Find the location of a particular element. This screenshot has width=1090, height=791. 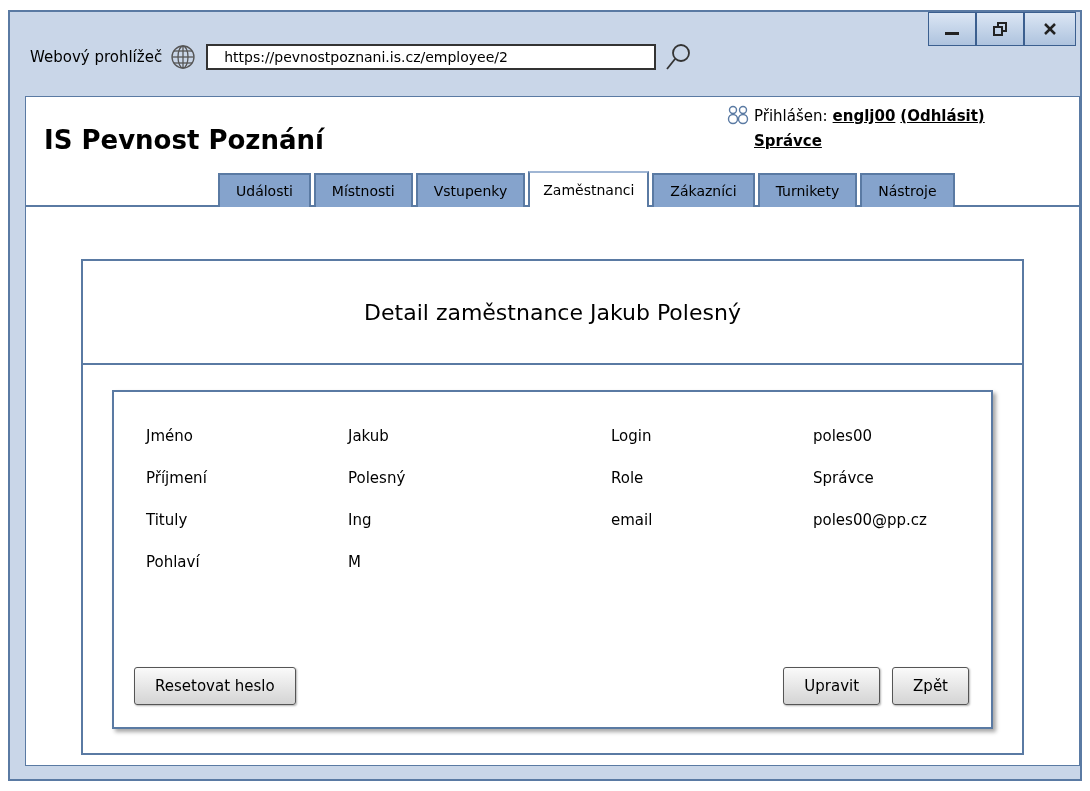

restore-button is located at coordinates (1000, 29).